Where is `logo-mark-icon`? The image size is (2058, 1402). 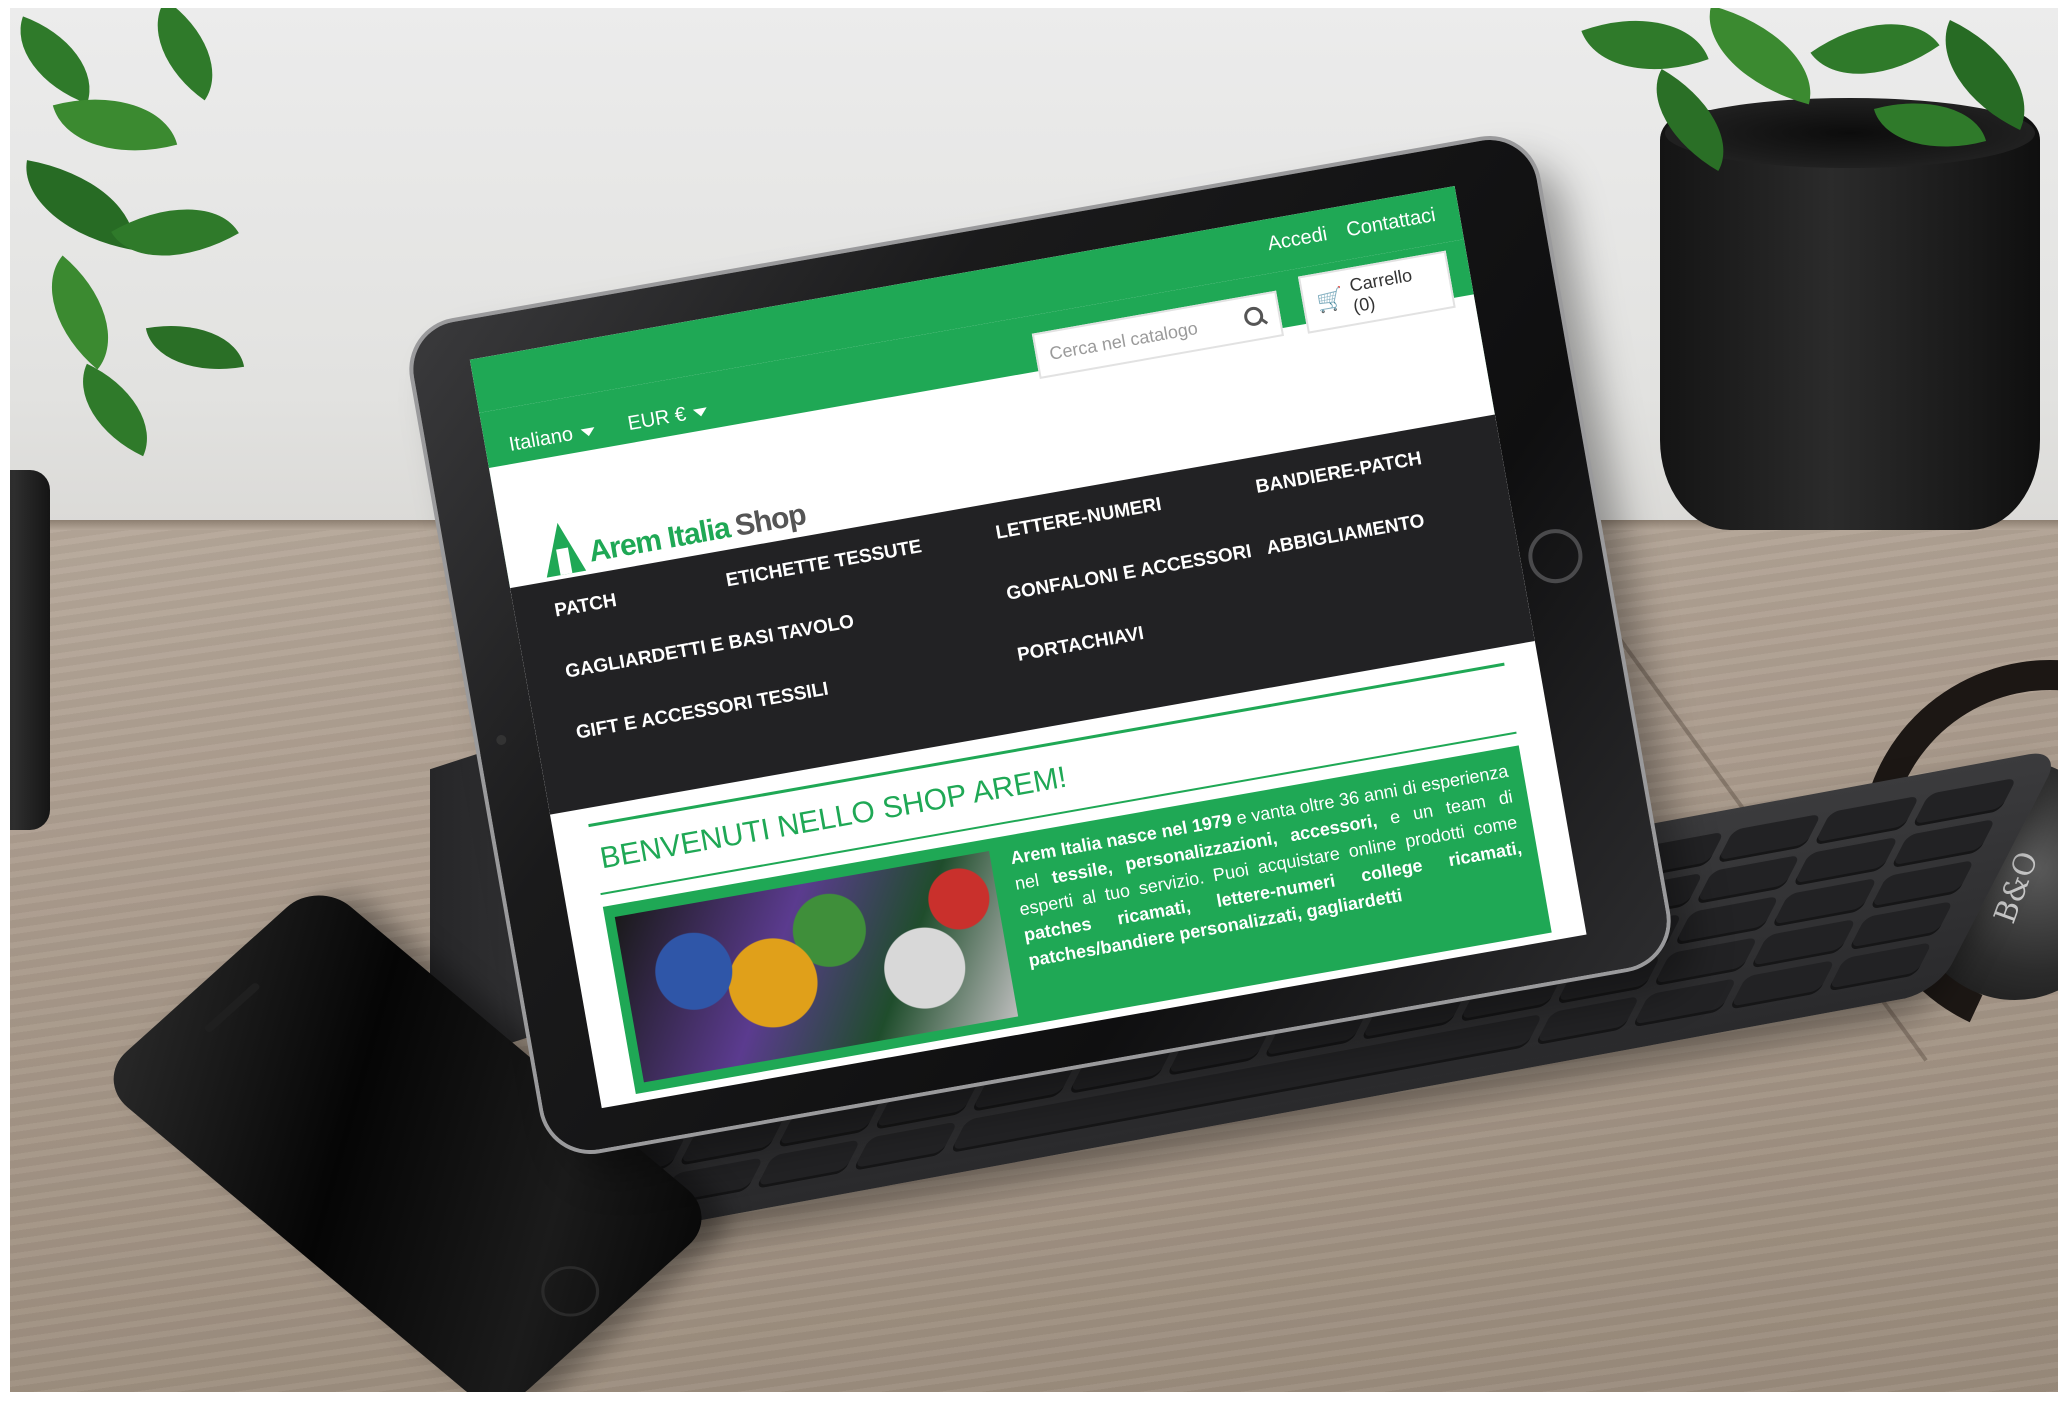
logo-mark-icon is located at coordinates (562, 548).